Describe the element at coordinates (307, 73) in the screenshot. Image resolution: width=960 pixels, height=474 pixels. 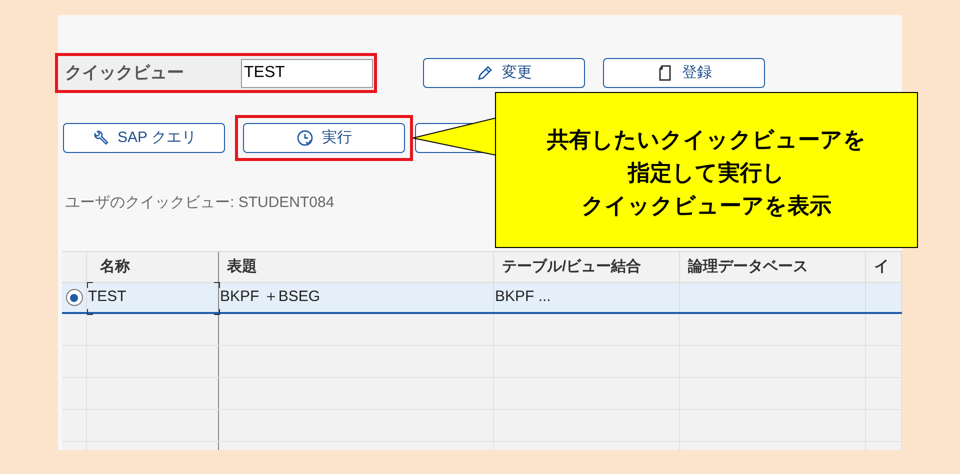
I see `text-input: TEST` at that location.